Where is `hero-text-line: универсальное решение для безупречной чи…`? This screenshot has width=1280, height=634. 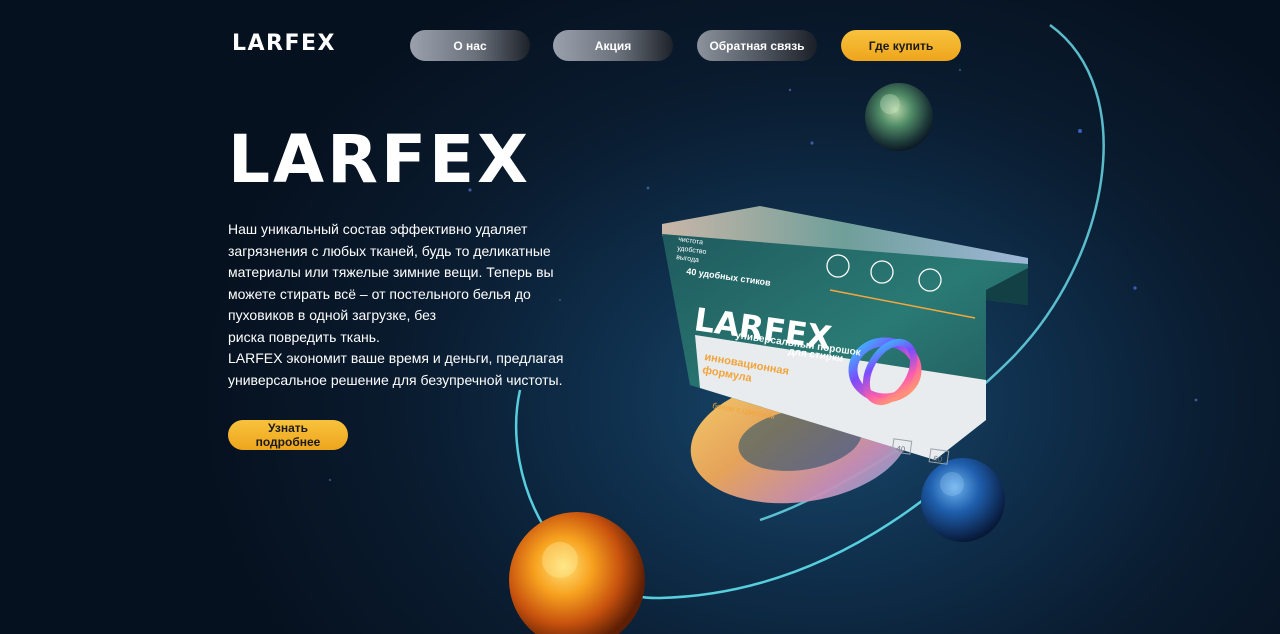
hero-text-line: универсальное решение для безупречной чи… is located at coordinates (395, 379).